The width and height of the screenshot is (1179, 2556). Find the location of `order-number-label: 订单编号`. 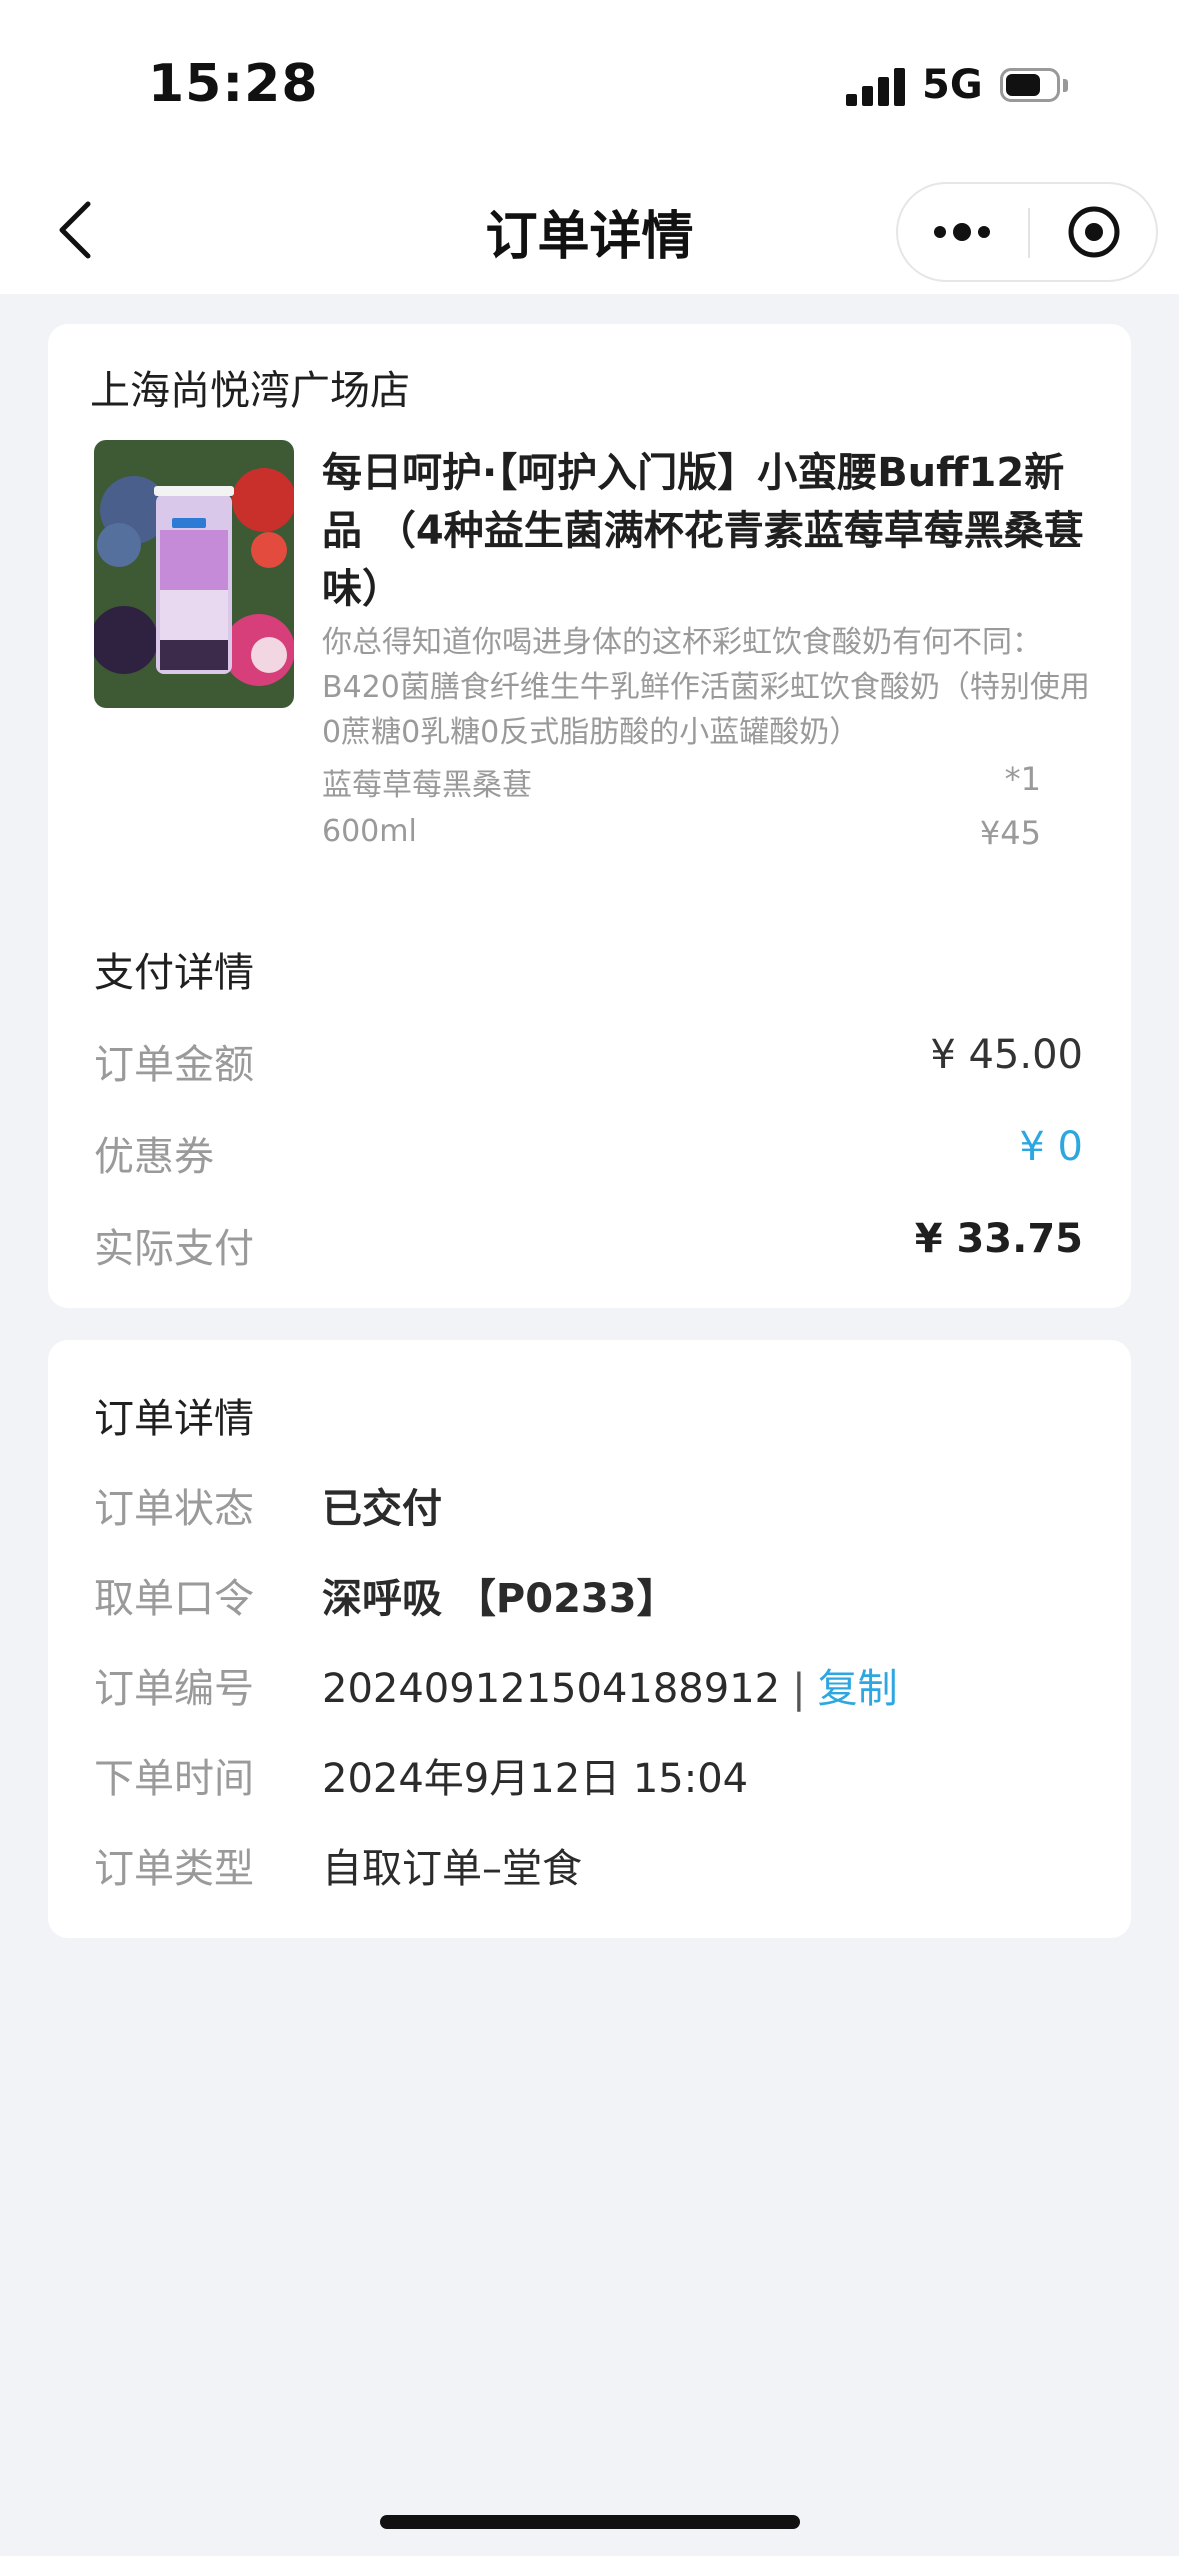

order-number-label: 订单编号 is located at coordinates (174, 1689).